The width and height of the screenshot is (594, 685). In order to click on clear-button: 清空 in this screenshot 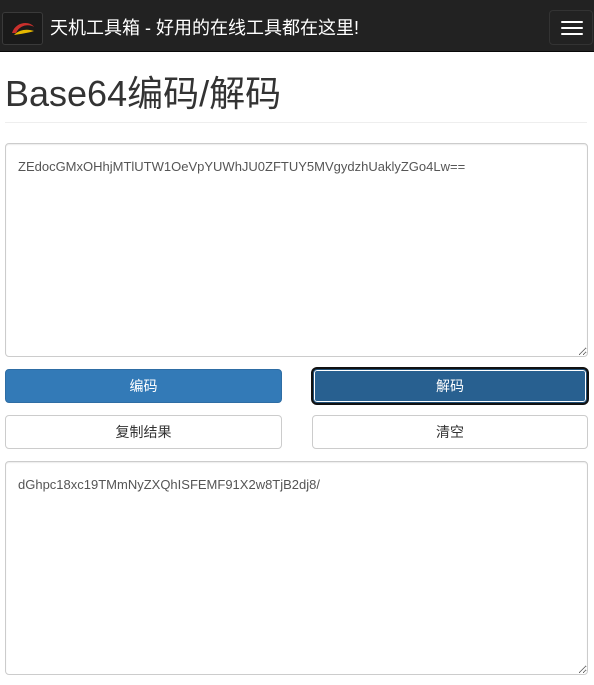, I will do `click(450, 432)`.